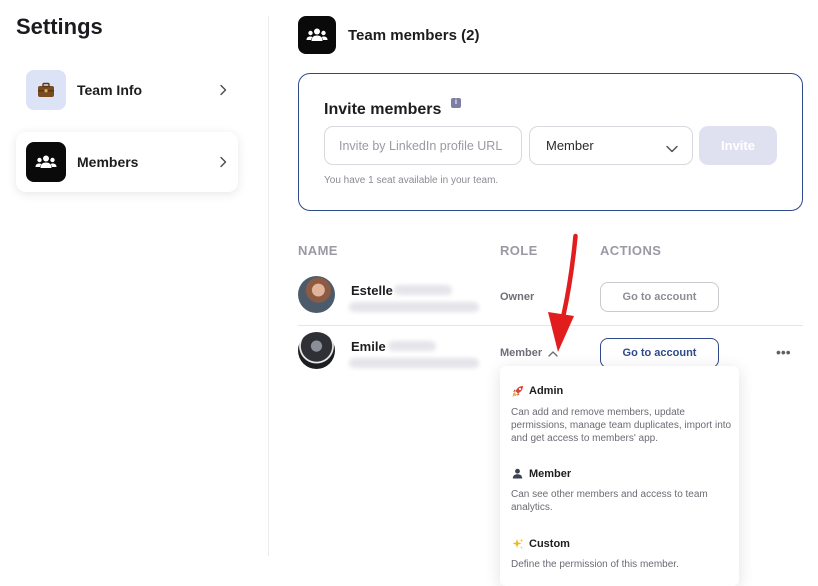 The image size is (818, 586). I want to click on chevron-up-icon, so click(553, 353).